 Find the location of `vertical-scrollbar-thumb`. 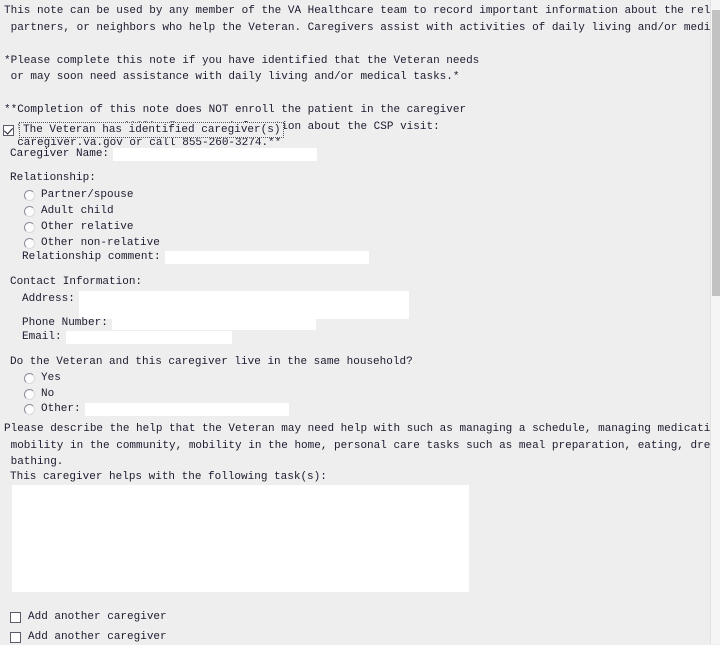

vertical-scrollbar-thumb is located at coordinates (716, 153).